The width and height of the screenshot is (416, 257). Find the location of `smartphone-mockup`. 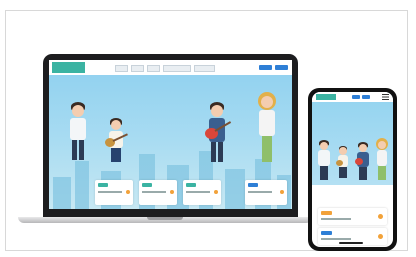

smartphone-mockup is located at coordinates (352, 169).